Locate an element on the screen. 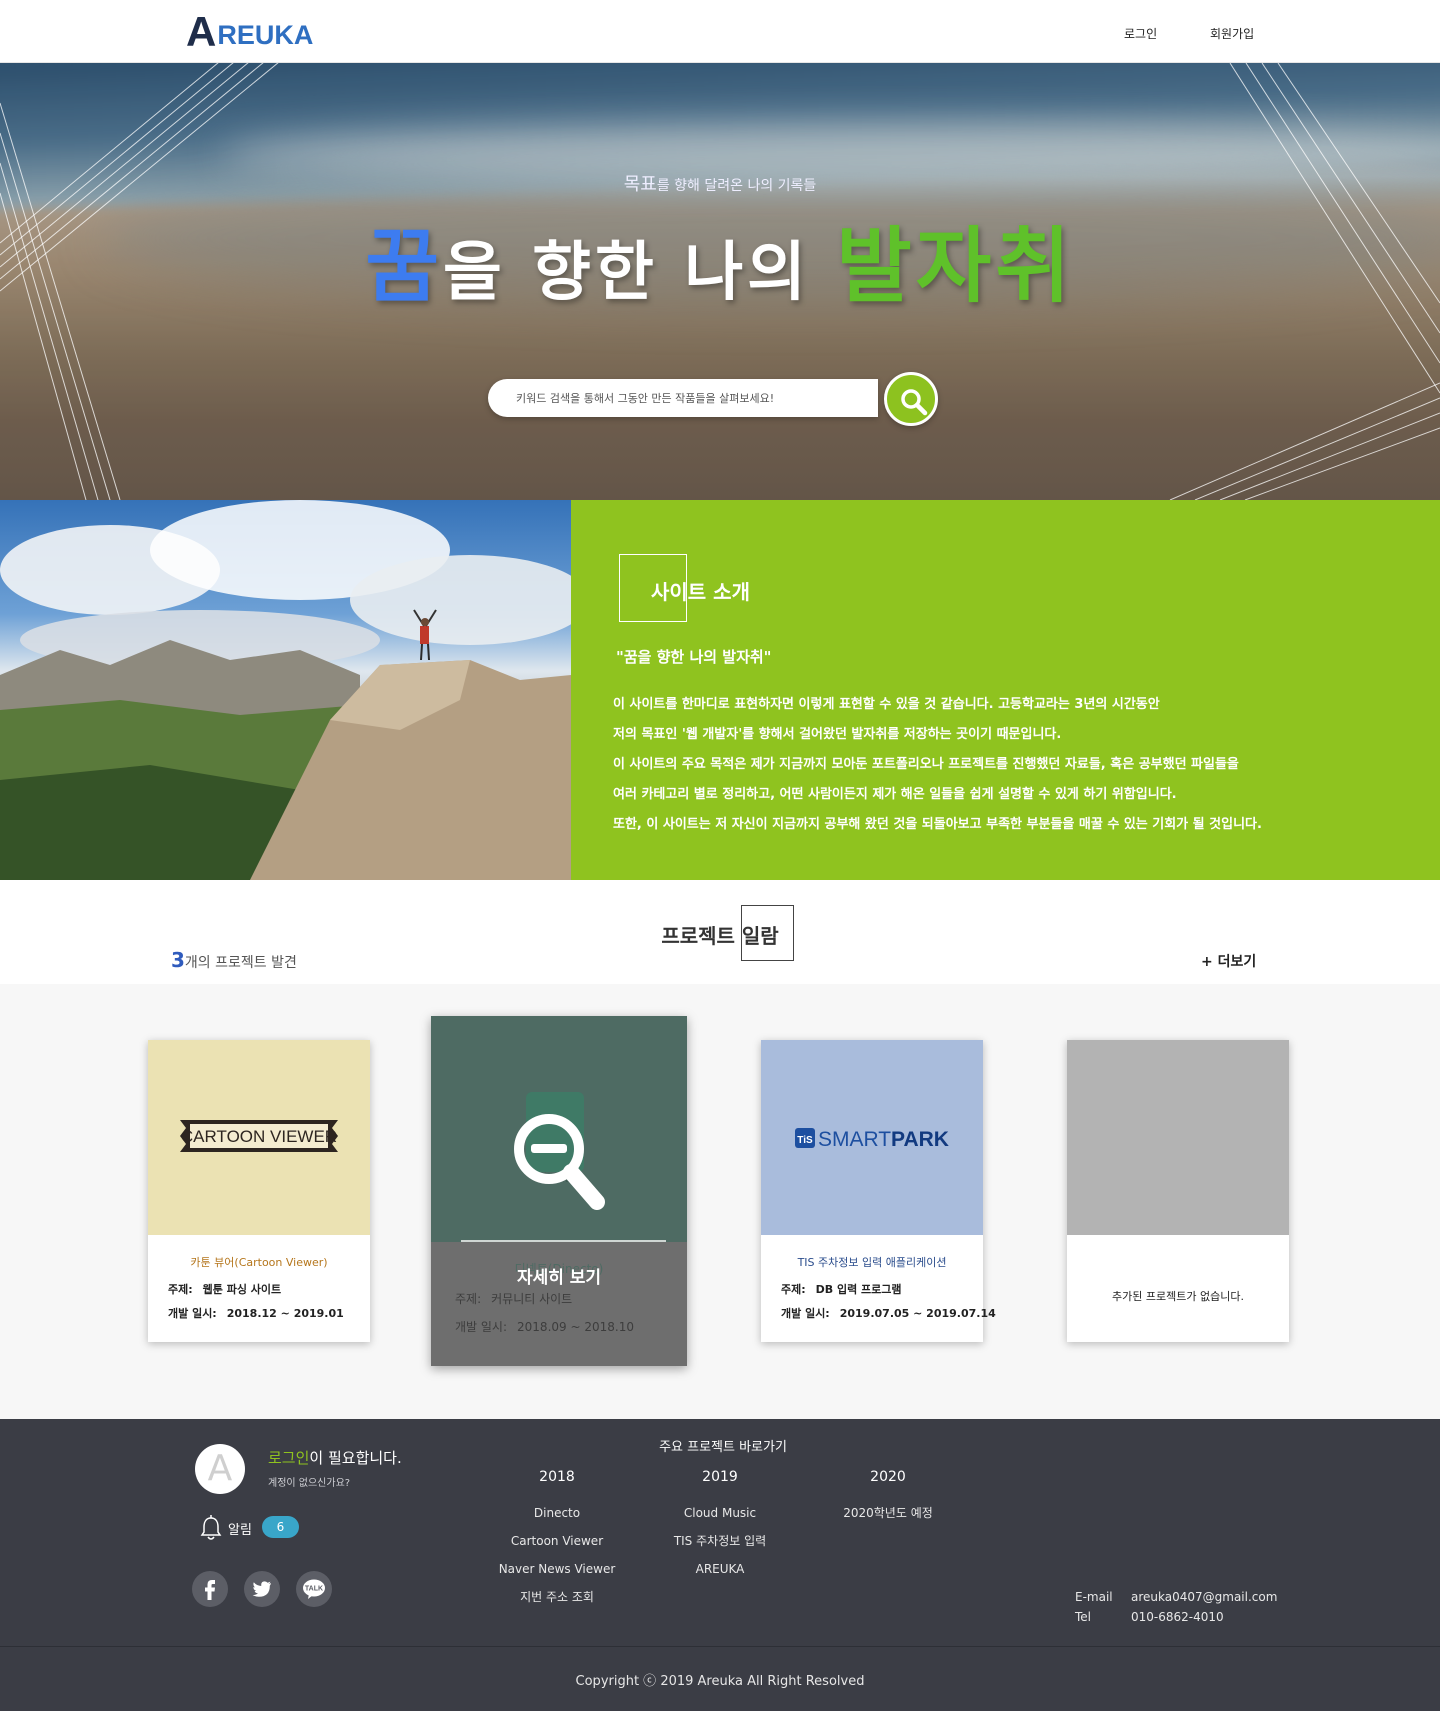  project-date: 개발 일시: 2018.12 ~ 2019.01 is located at coordinates (256, 1313).